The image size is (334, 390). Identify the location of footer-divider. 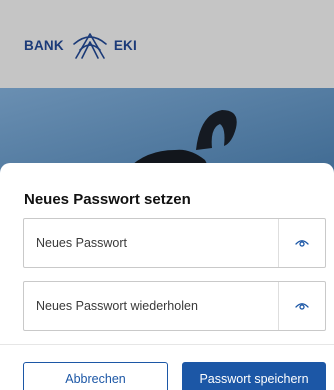
(167, 344).